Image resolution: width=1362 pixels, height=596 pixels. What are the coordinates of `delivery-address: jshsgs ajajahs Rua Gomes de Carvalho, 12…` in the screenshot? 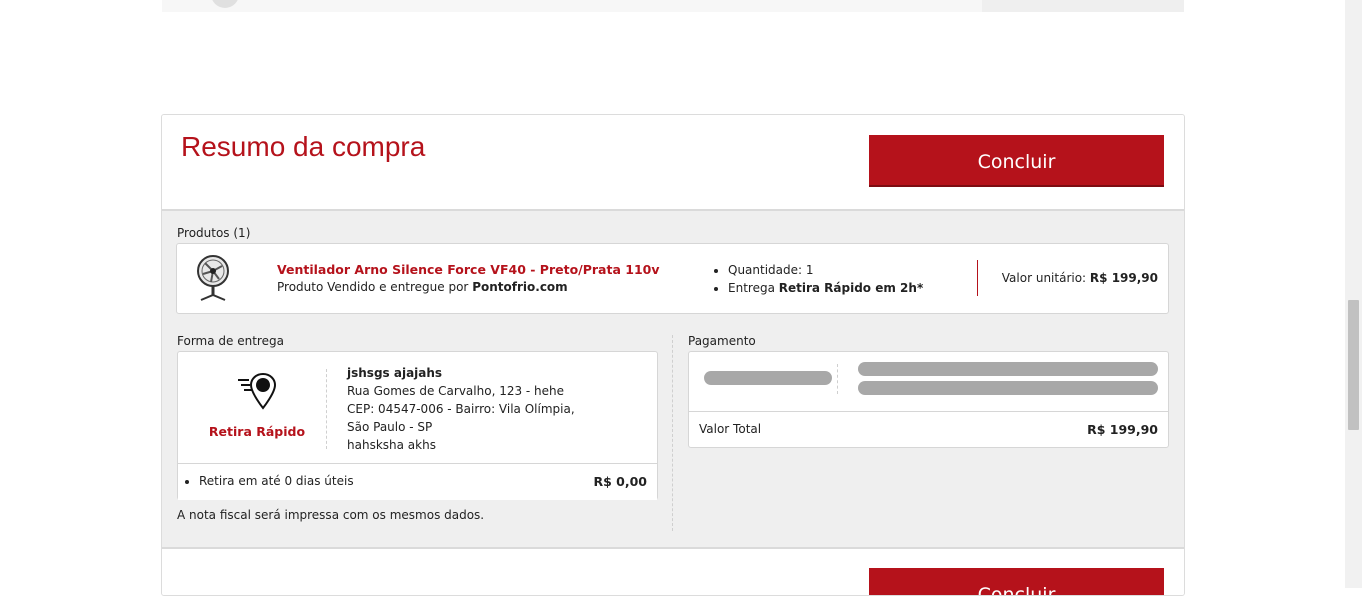 It's located at (461, 409).